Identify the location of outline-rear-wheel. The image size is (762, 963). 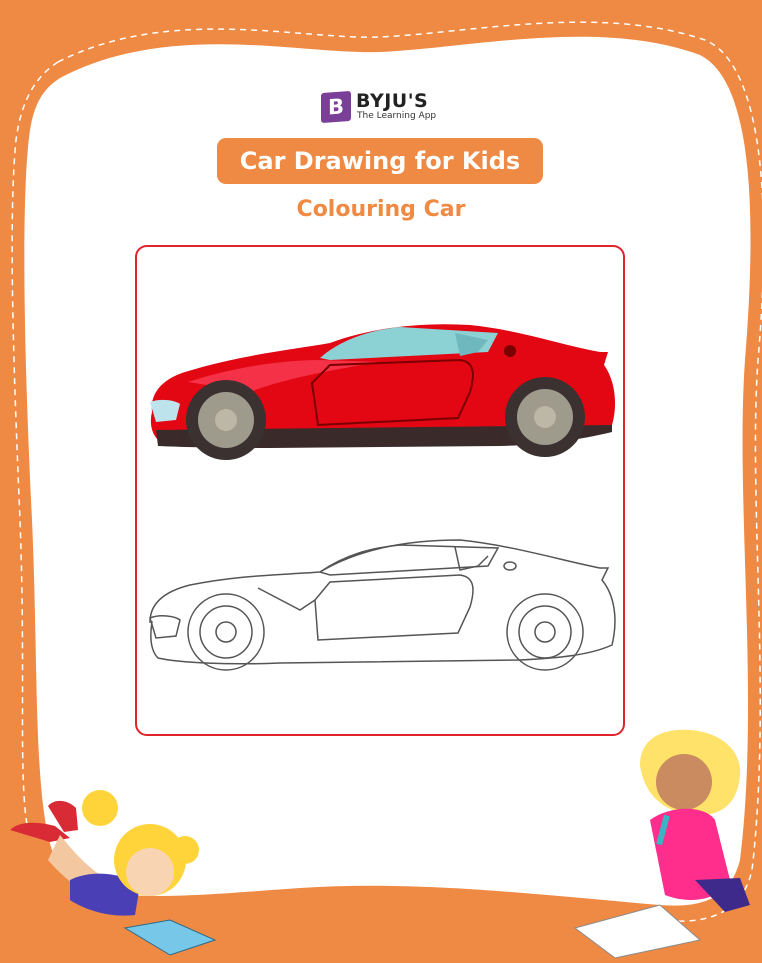
(545, 632).